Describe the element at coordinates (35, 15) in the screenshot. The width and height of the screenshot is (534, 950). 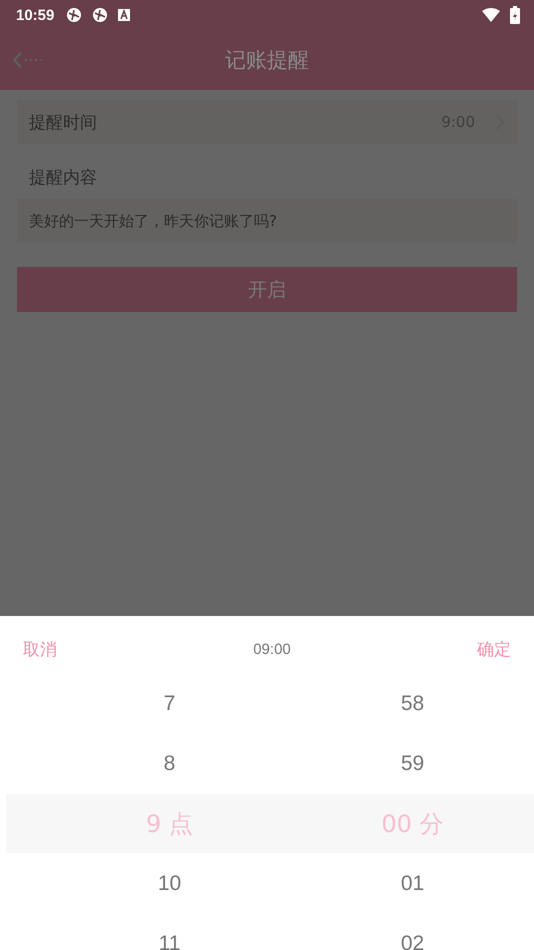
I see `status-time: 10:59` at that location.